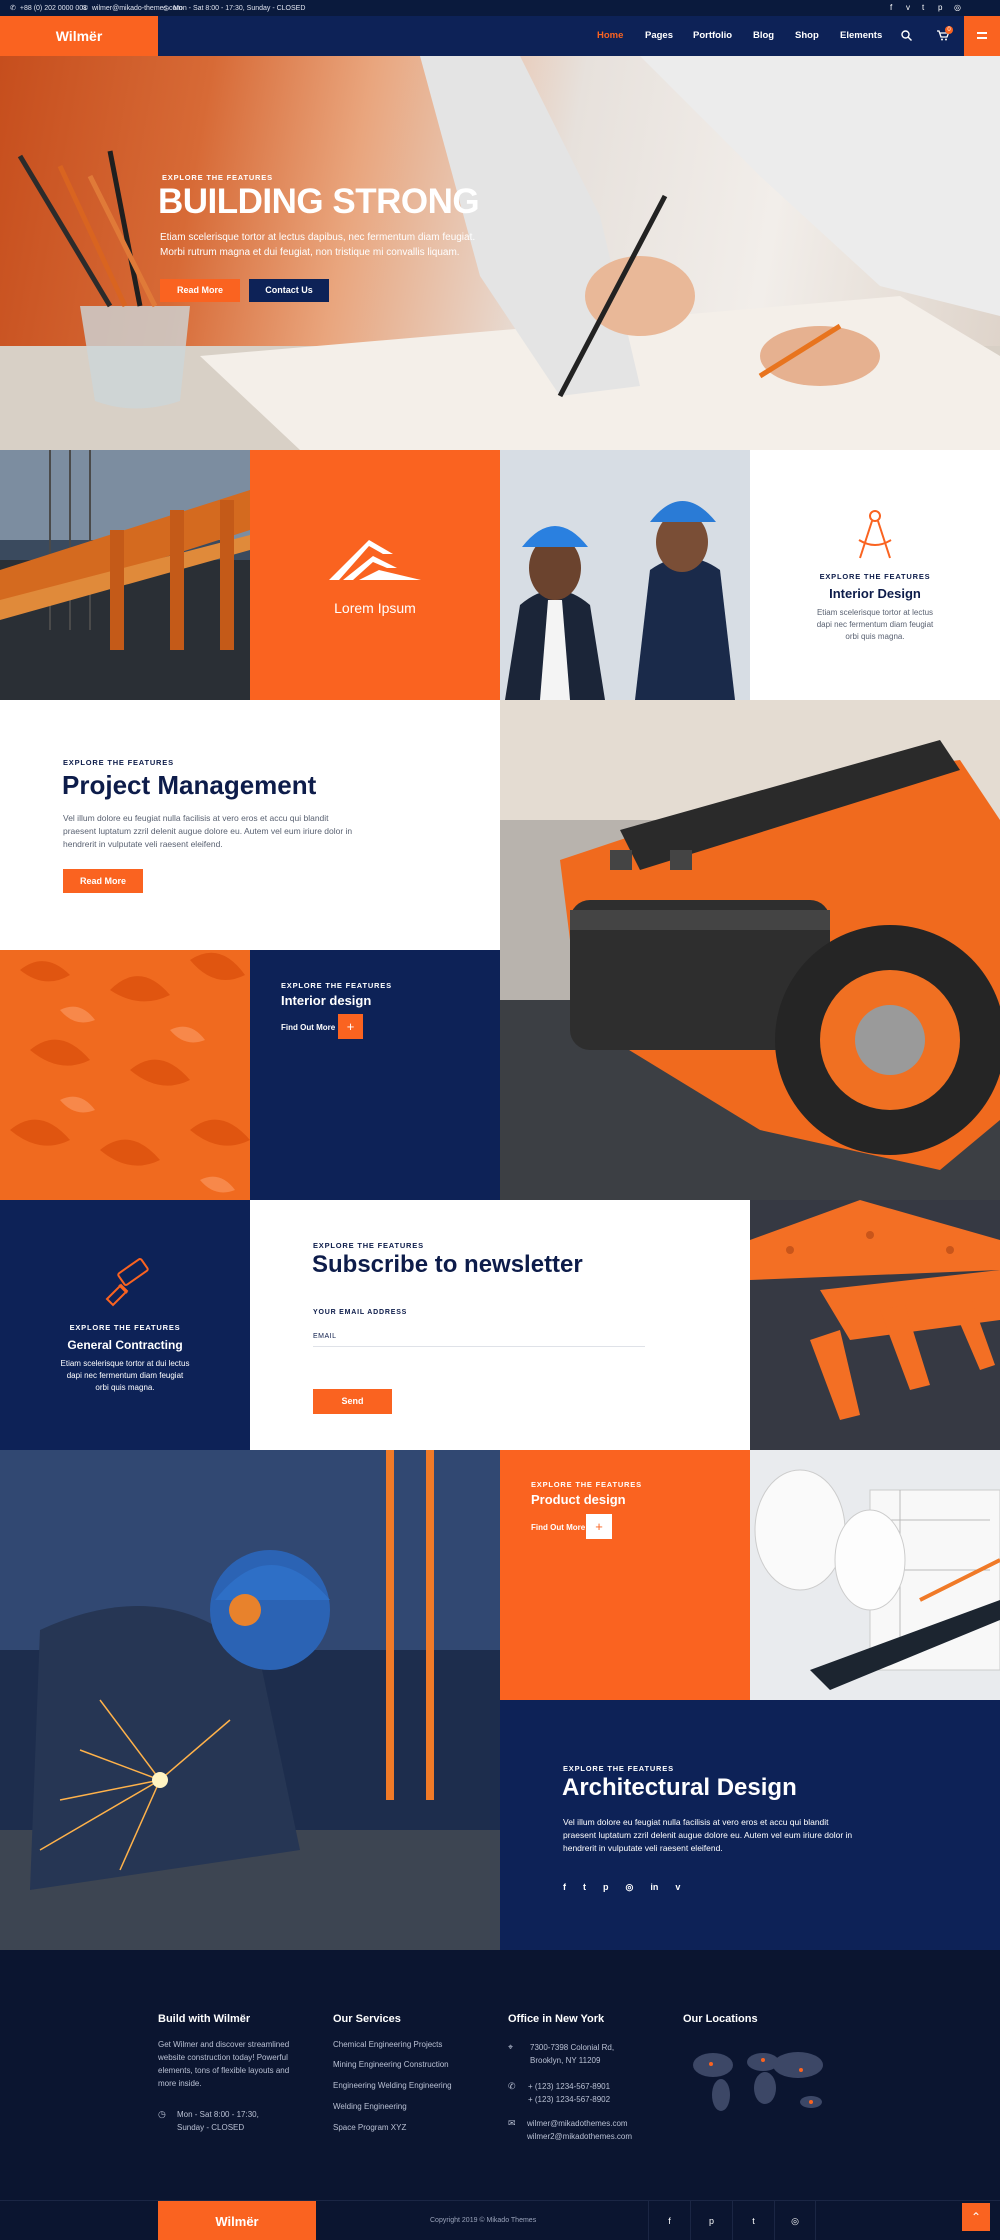 This screenshot has width=1000, height=2240. Describe the element at coordinates (250, 1700) in the screenshot. I see `welder-image` at that location.